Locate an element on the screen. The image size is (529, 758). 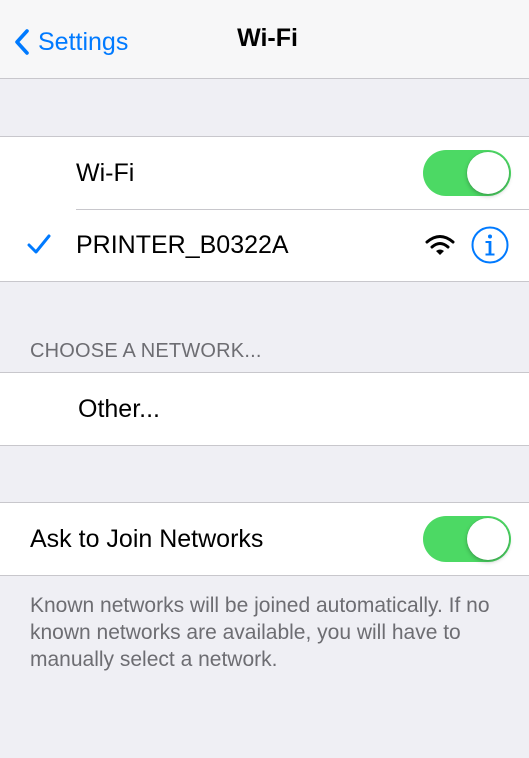
ask-to-join-group: Ask to Join Networks is located at coordinates (264, 539).